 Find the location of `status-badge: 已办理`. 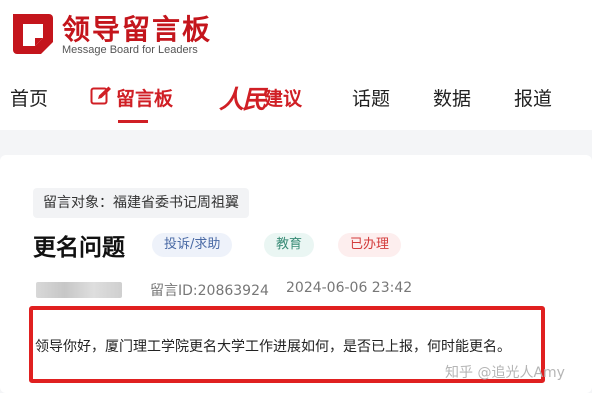

status-badge: 已办理 is located at coordinates (370, 245).